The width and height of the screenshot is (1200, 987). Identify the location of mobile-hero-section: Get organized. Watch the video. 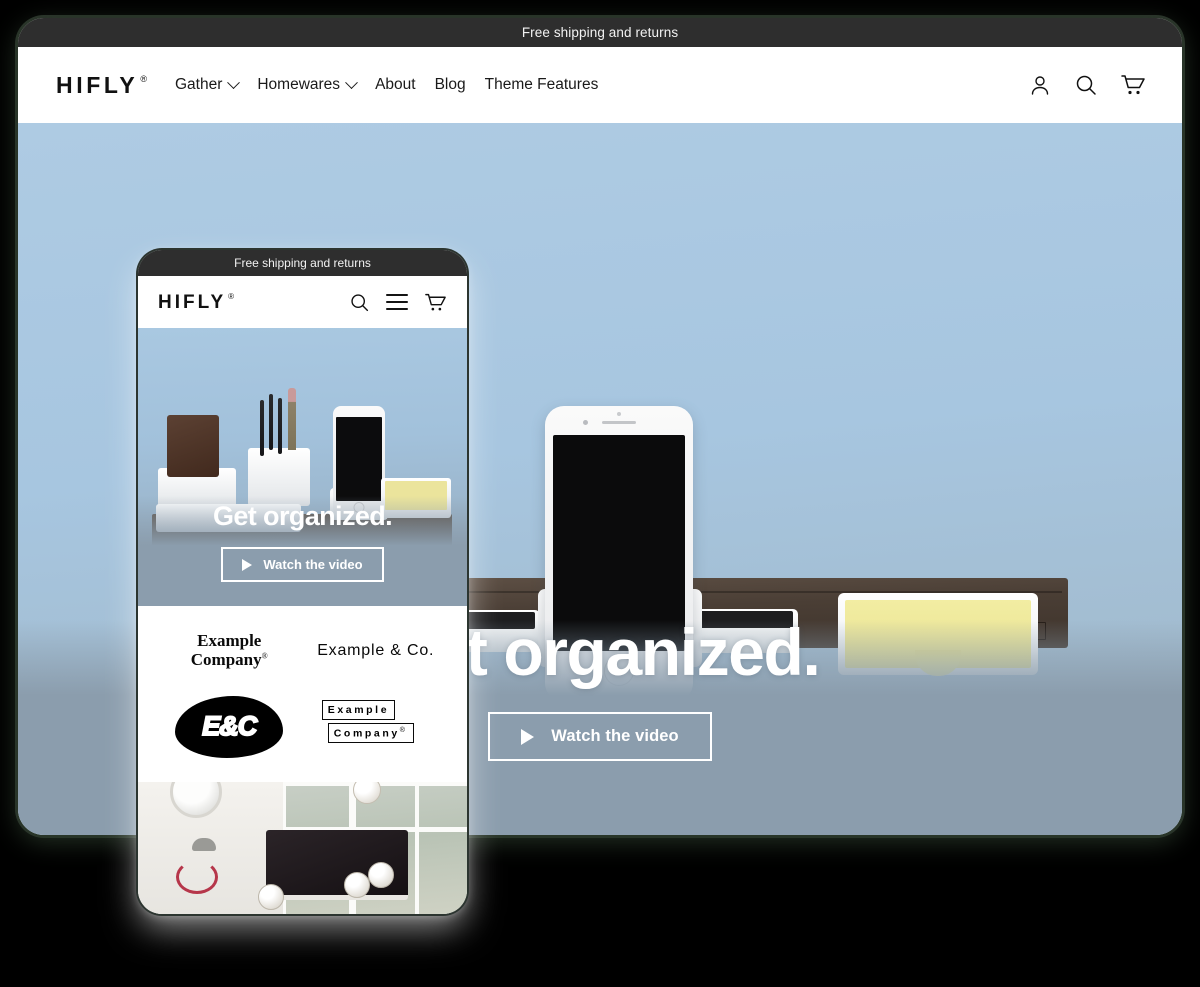
(302, 467).